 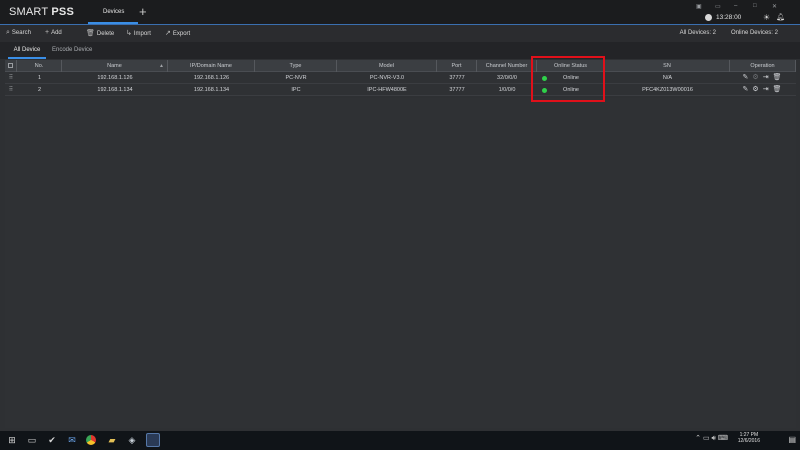 I want to click on checkbox-icon, so click(x=10, y=65).